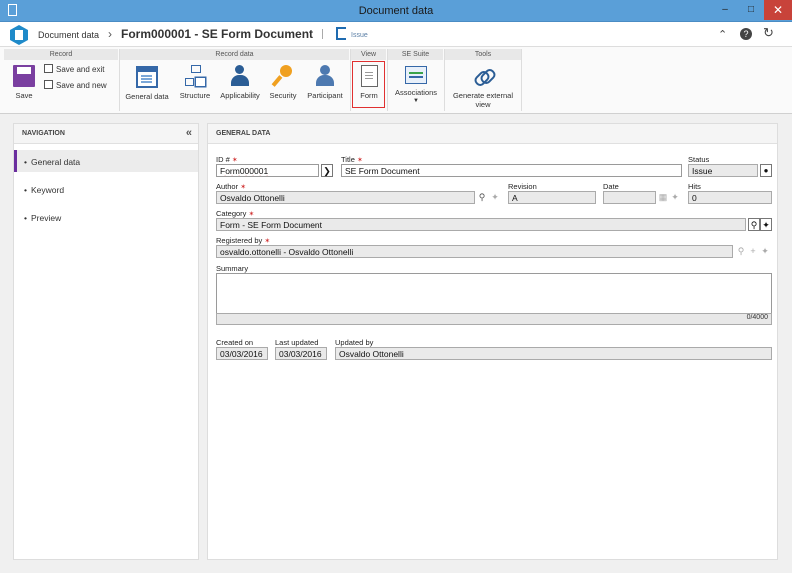 This screenshot has width=792, height=573. What do you see at coordinates (494, 319) in the screenshot?
I see `summary-char-counter: 0/4000` at bounding box center [494, 319].